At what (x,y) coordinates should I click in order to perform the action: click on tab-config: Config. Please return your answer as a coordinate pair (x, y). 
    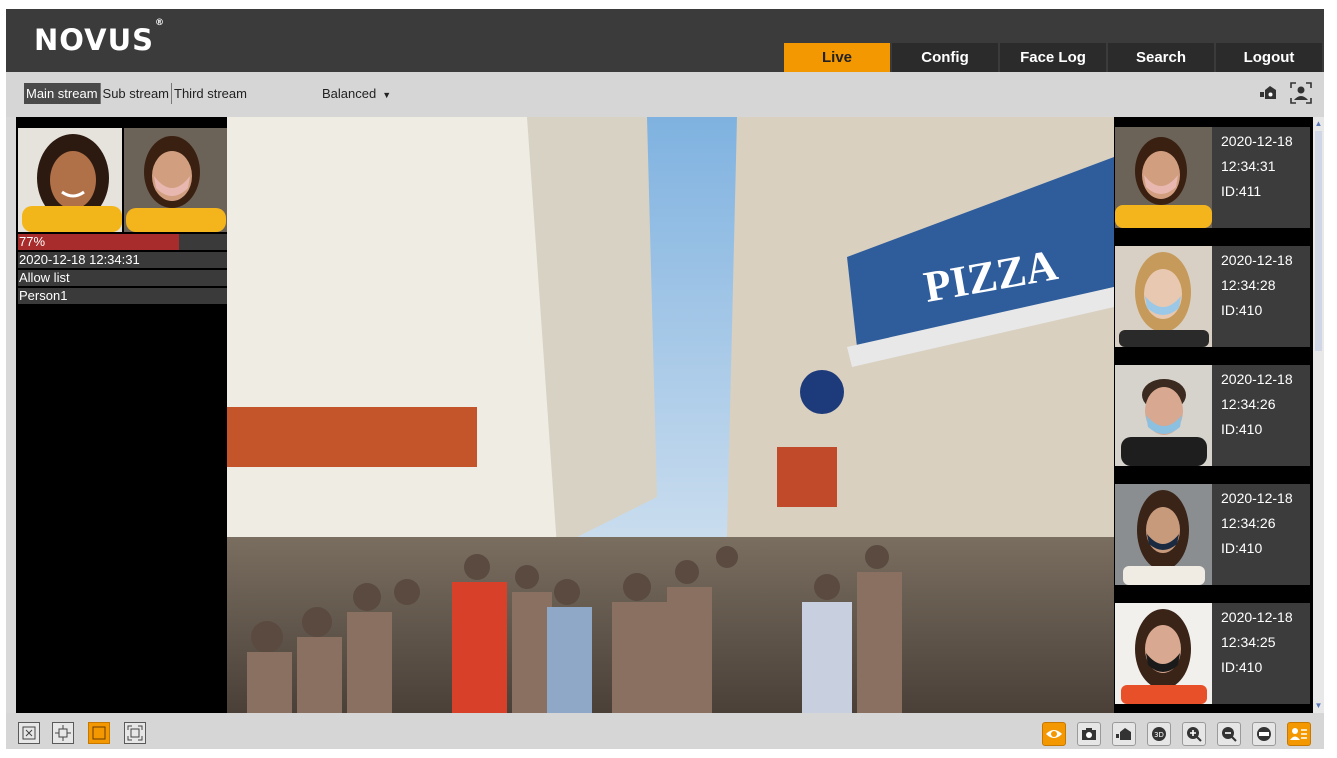
    Looking at the image, I should click on (945, 57).